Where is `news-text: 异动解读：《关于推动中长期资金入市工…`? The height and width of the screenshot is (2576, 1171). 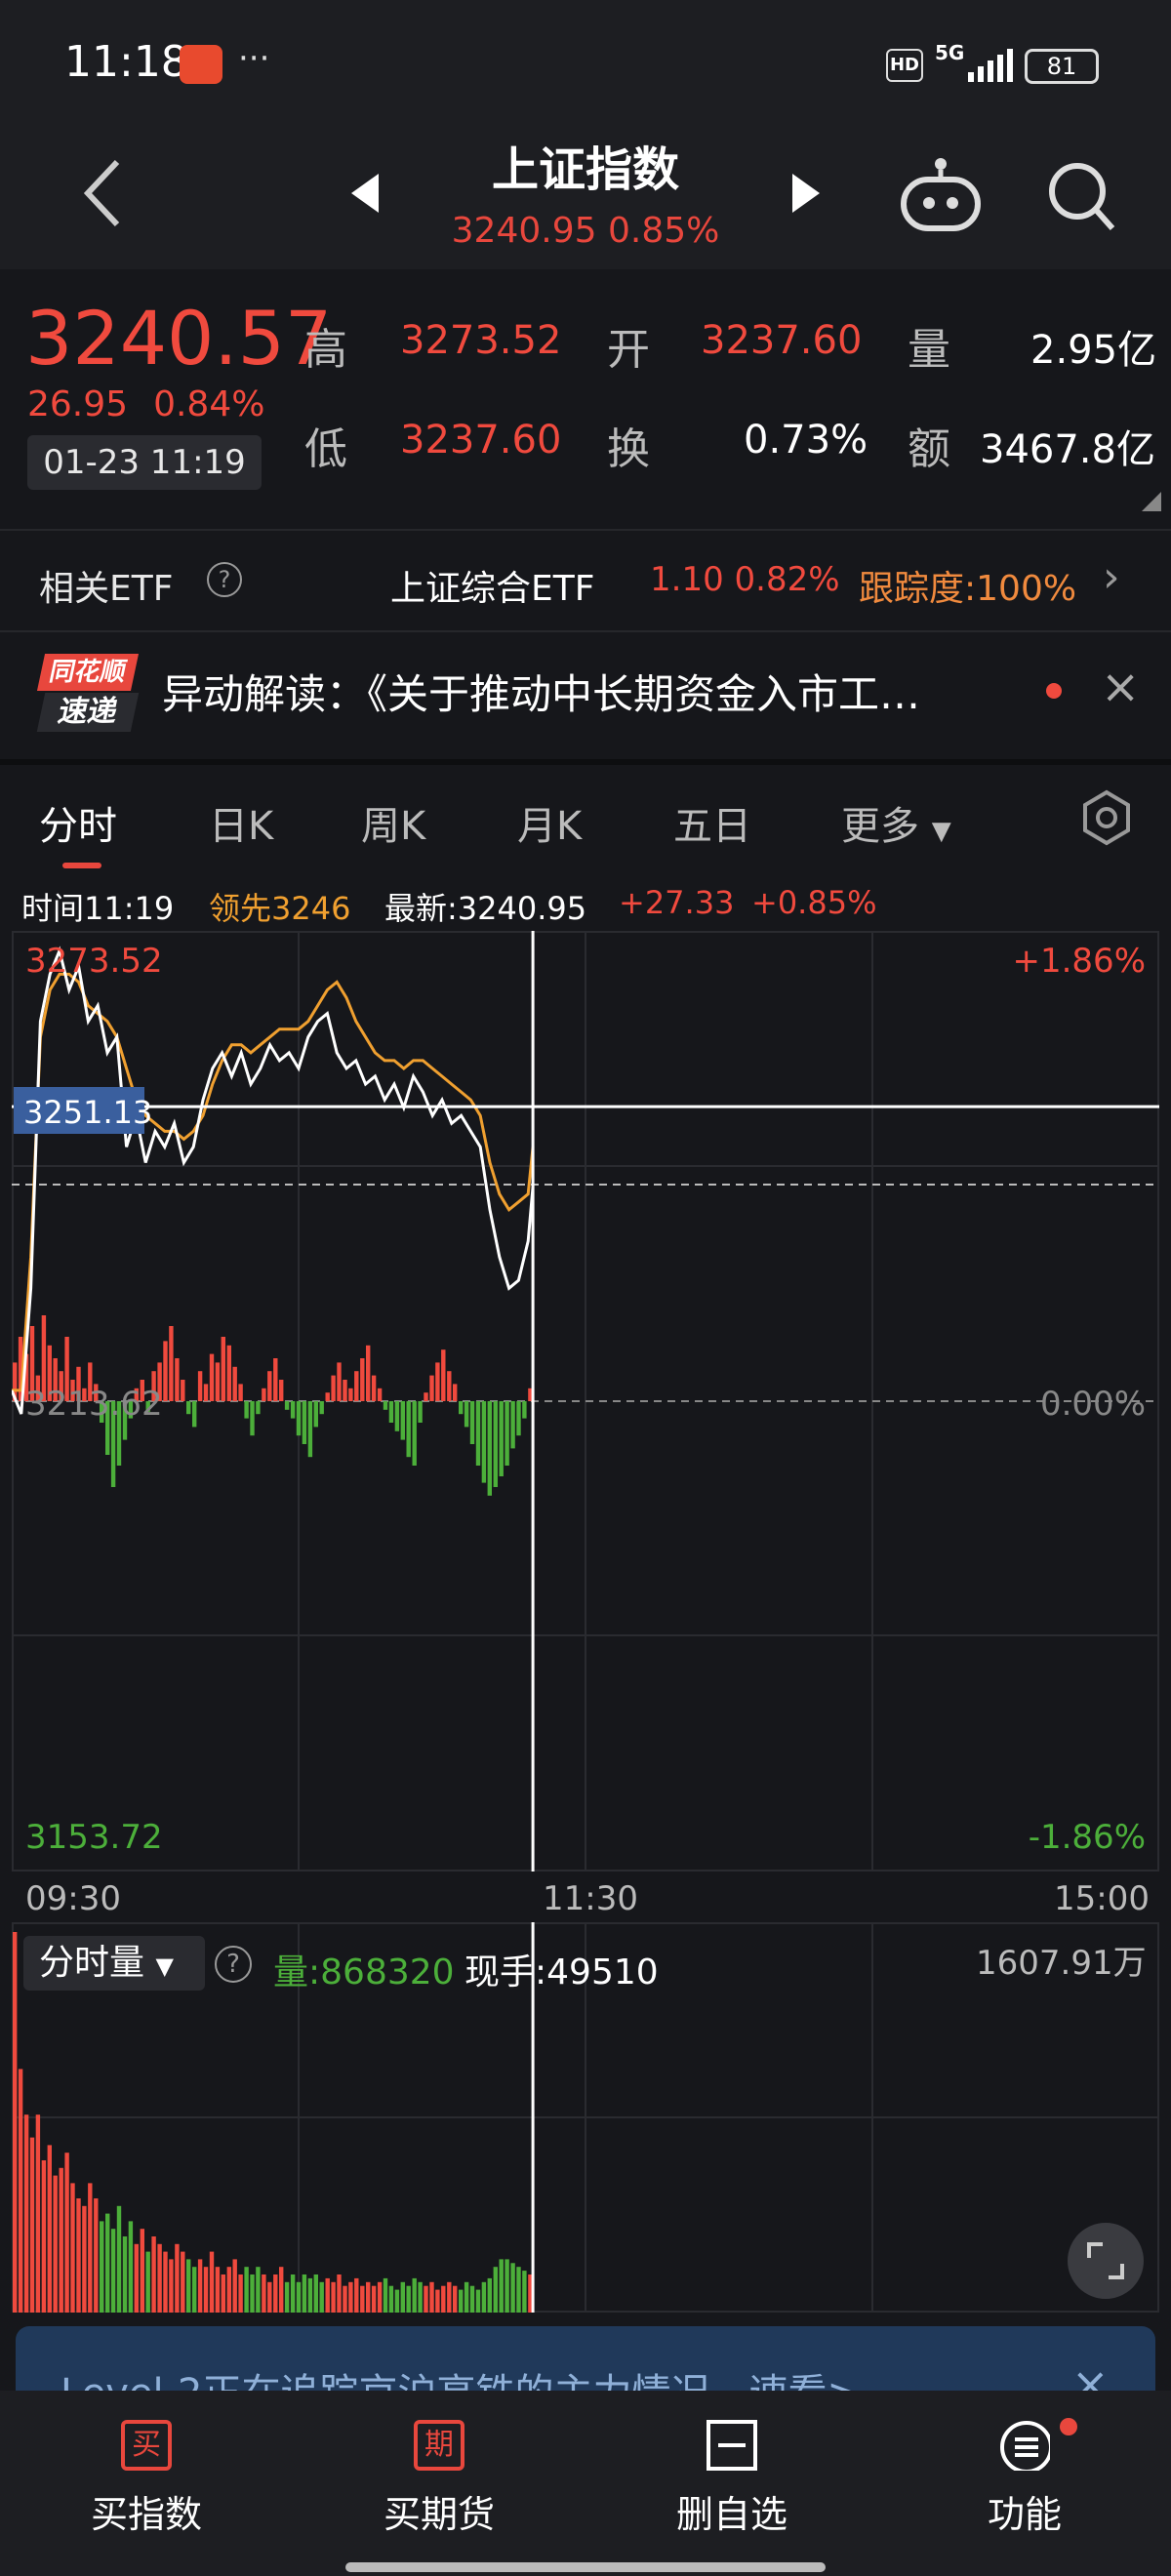 news-text: 异动解读：《关于推动中长期资金入市工… is located at coordinates (541, 691).